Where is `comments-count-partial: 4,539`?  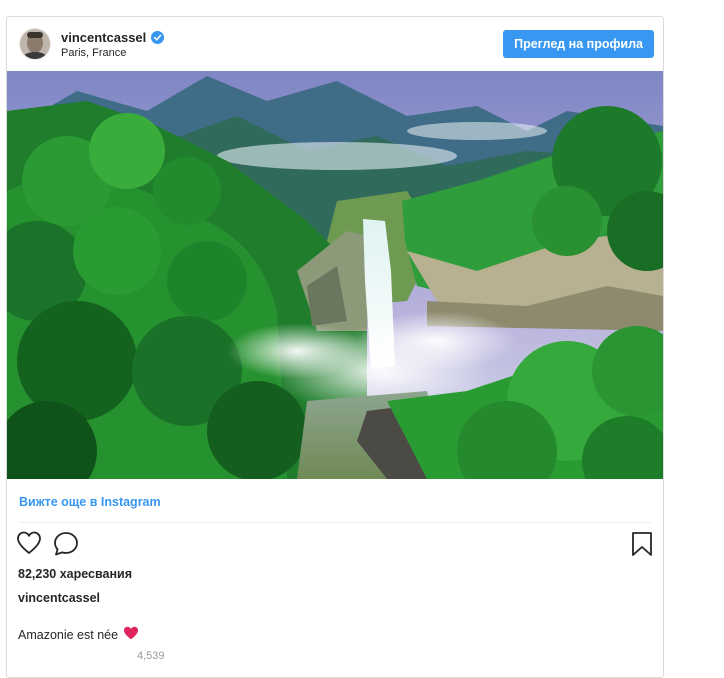
comments-count-partial: 4,539 is located at coordinates (151, 656).